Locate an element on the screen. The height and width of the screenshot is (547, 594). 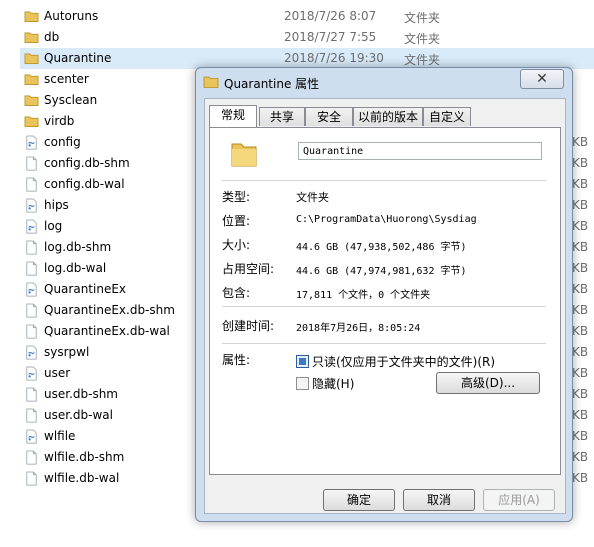
file-name: config.db-shm is located at coordinates (87, 163).